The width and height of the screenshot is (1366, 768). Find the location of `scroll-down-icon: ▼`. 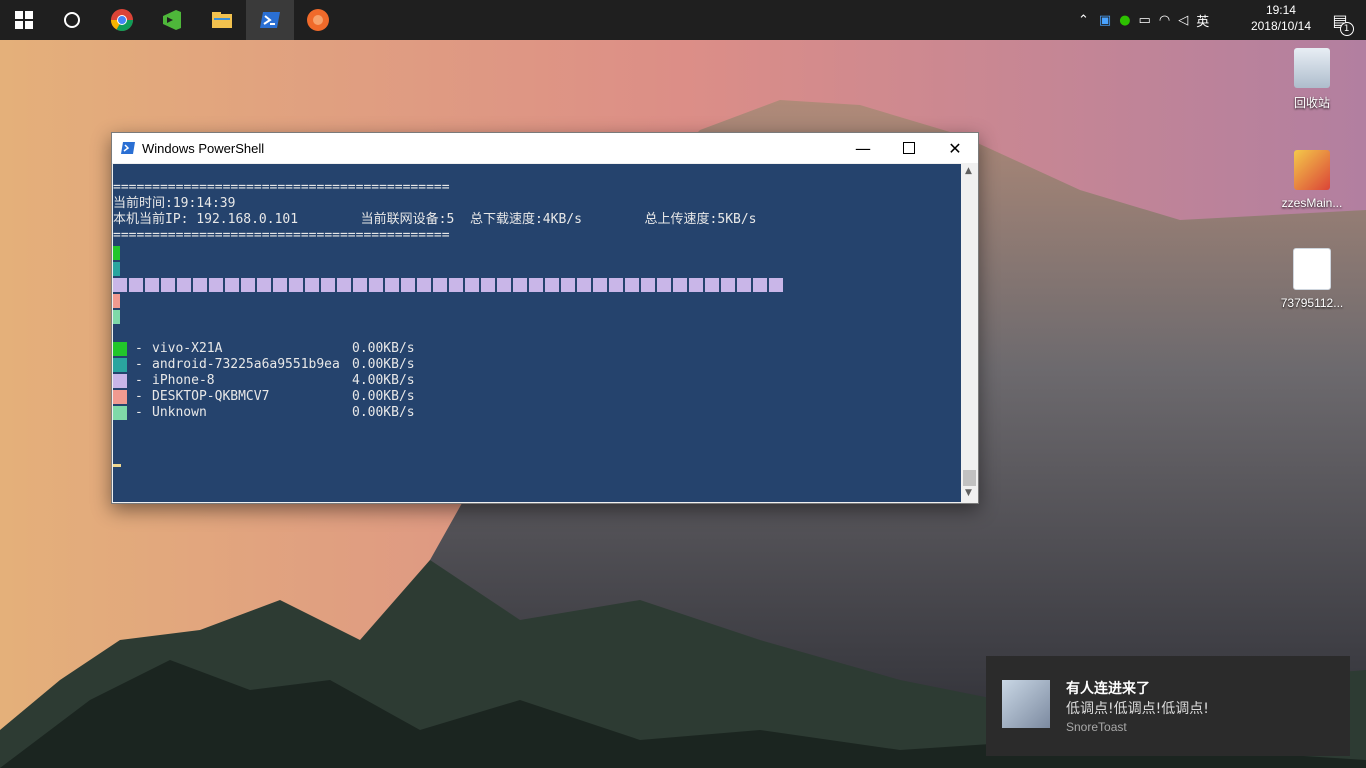

scroll-down-icon: ▼ is located at coordinates (968, 493).